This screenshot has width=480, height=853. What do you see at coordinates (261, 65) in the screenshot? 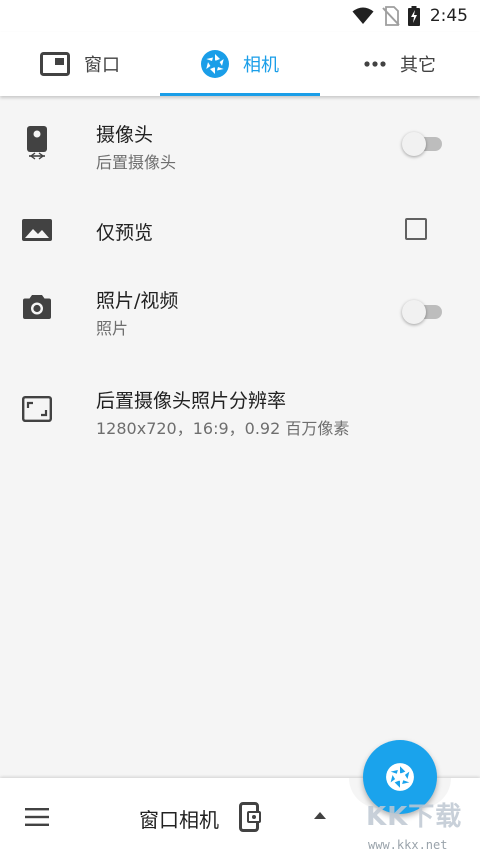
I see `tab-label-camera: 相机` at bounding box center [261, 65].